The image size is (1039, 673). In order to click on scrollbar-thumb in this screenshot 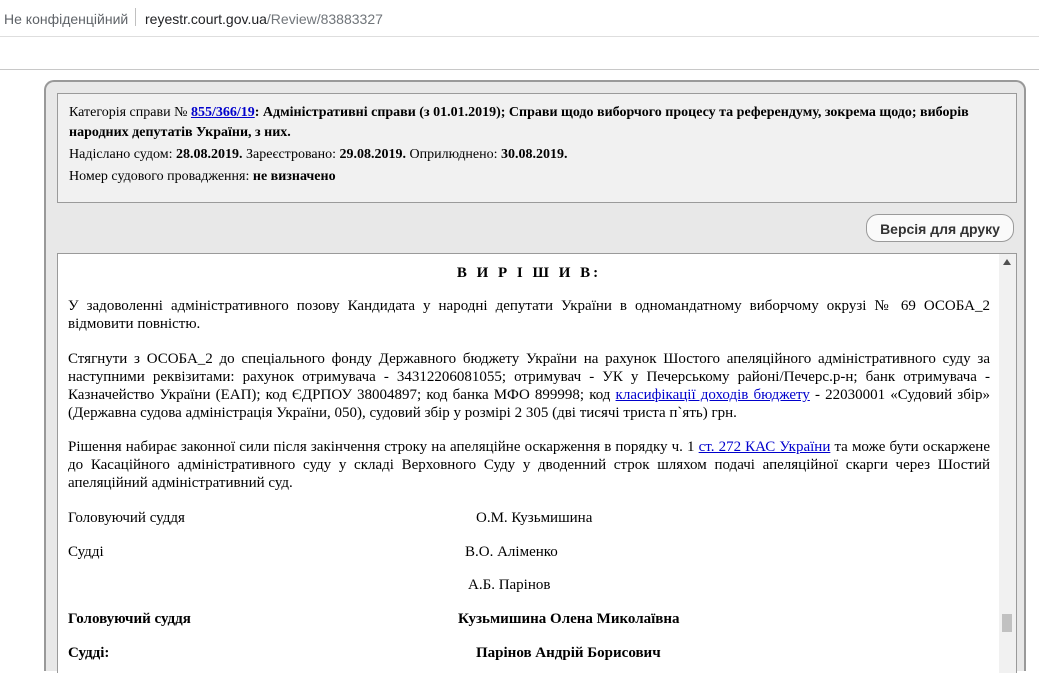, I will do `click(1007, 623)`.